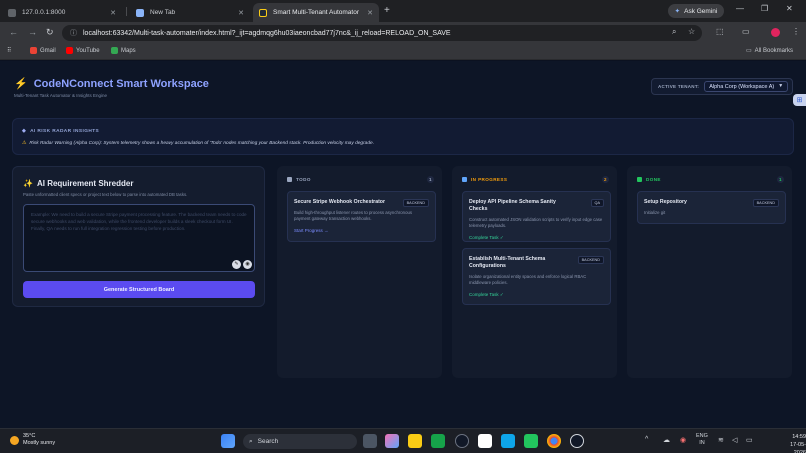 This screenshot has width=806, height=453. Describe the element at coordinates (62, 12) in the screenshot. I see `browser-tab-localhost: 127.0.0.1:8000 ✕` at that location.